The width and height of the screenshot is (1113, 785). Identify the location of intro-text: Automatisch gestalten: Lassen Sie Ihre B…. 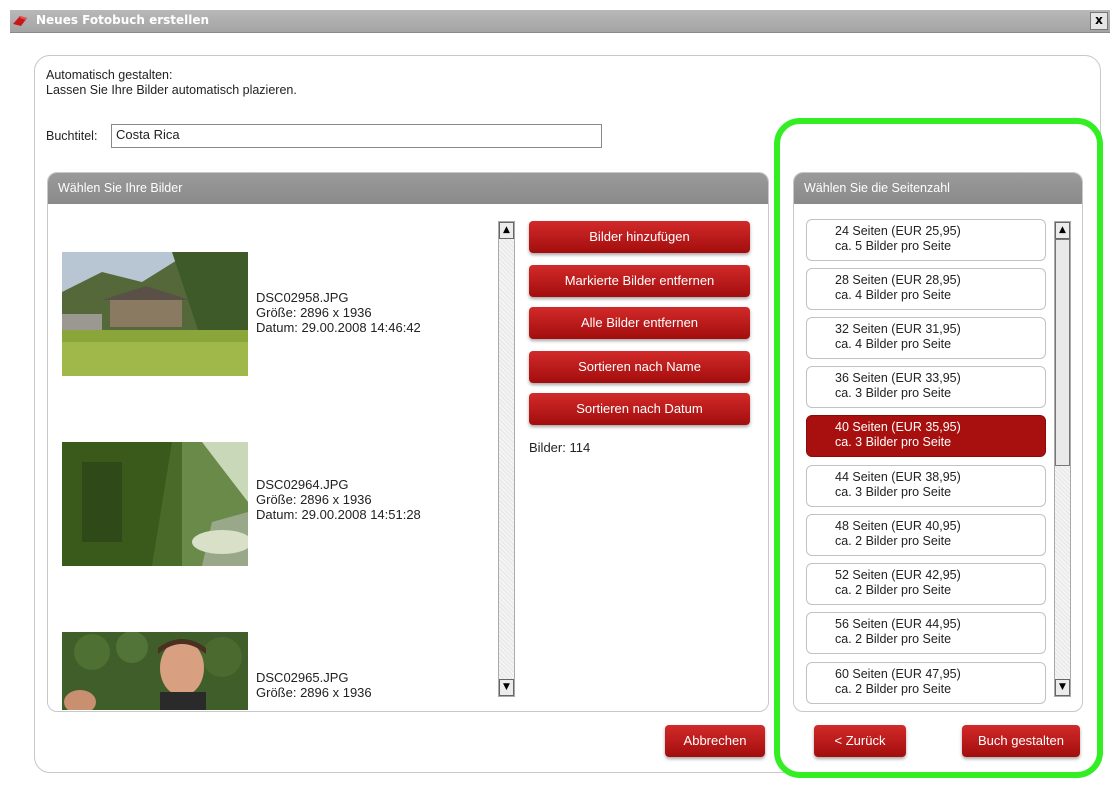
(171, 83).